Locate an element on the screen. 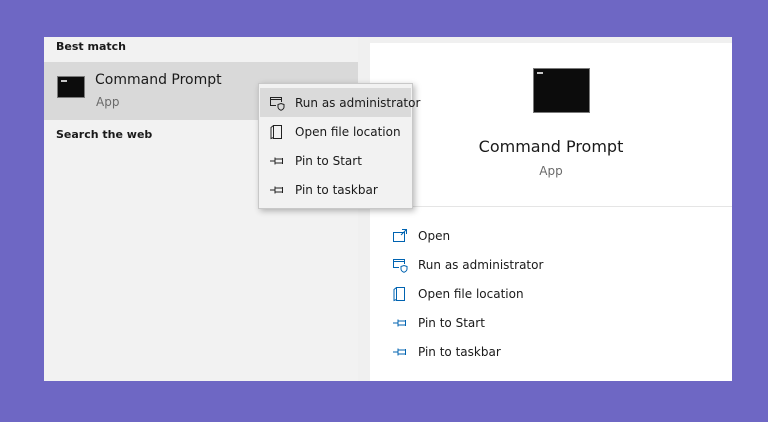 Image resolution: width=768 pixels, height=422 pixels. cmd-icon is located at coordinates (71, 87).